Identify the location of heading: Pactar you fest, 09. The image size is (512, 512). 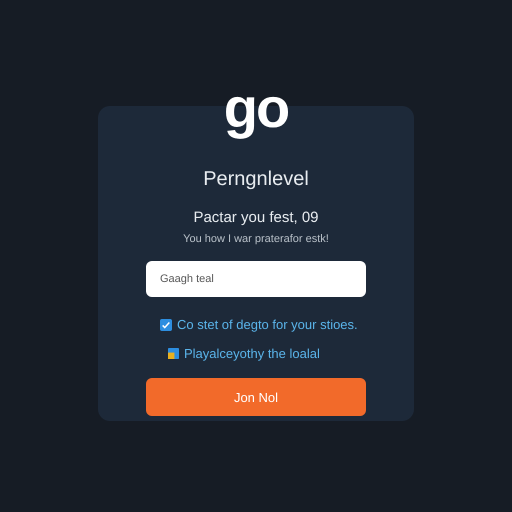
(256, 217).